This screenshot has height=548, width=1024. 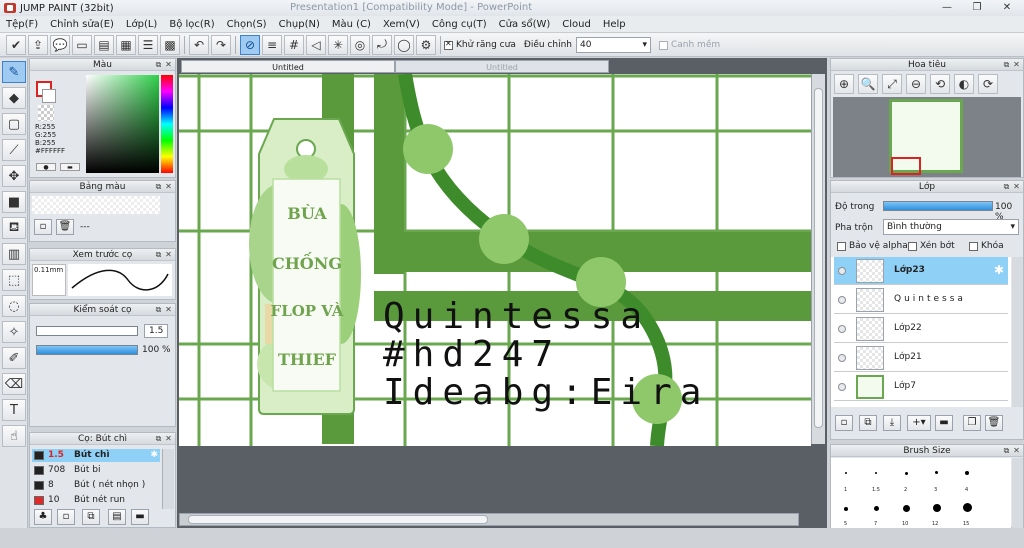 What do you see at coordinates (82, 44) in the screenshot?
I see `message-icon: ▭` at bounding box center [82, 44].